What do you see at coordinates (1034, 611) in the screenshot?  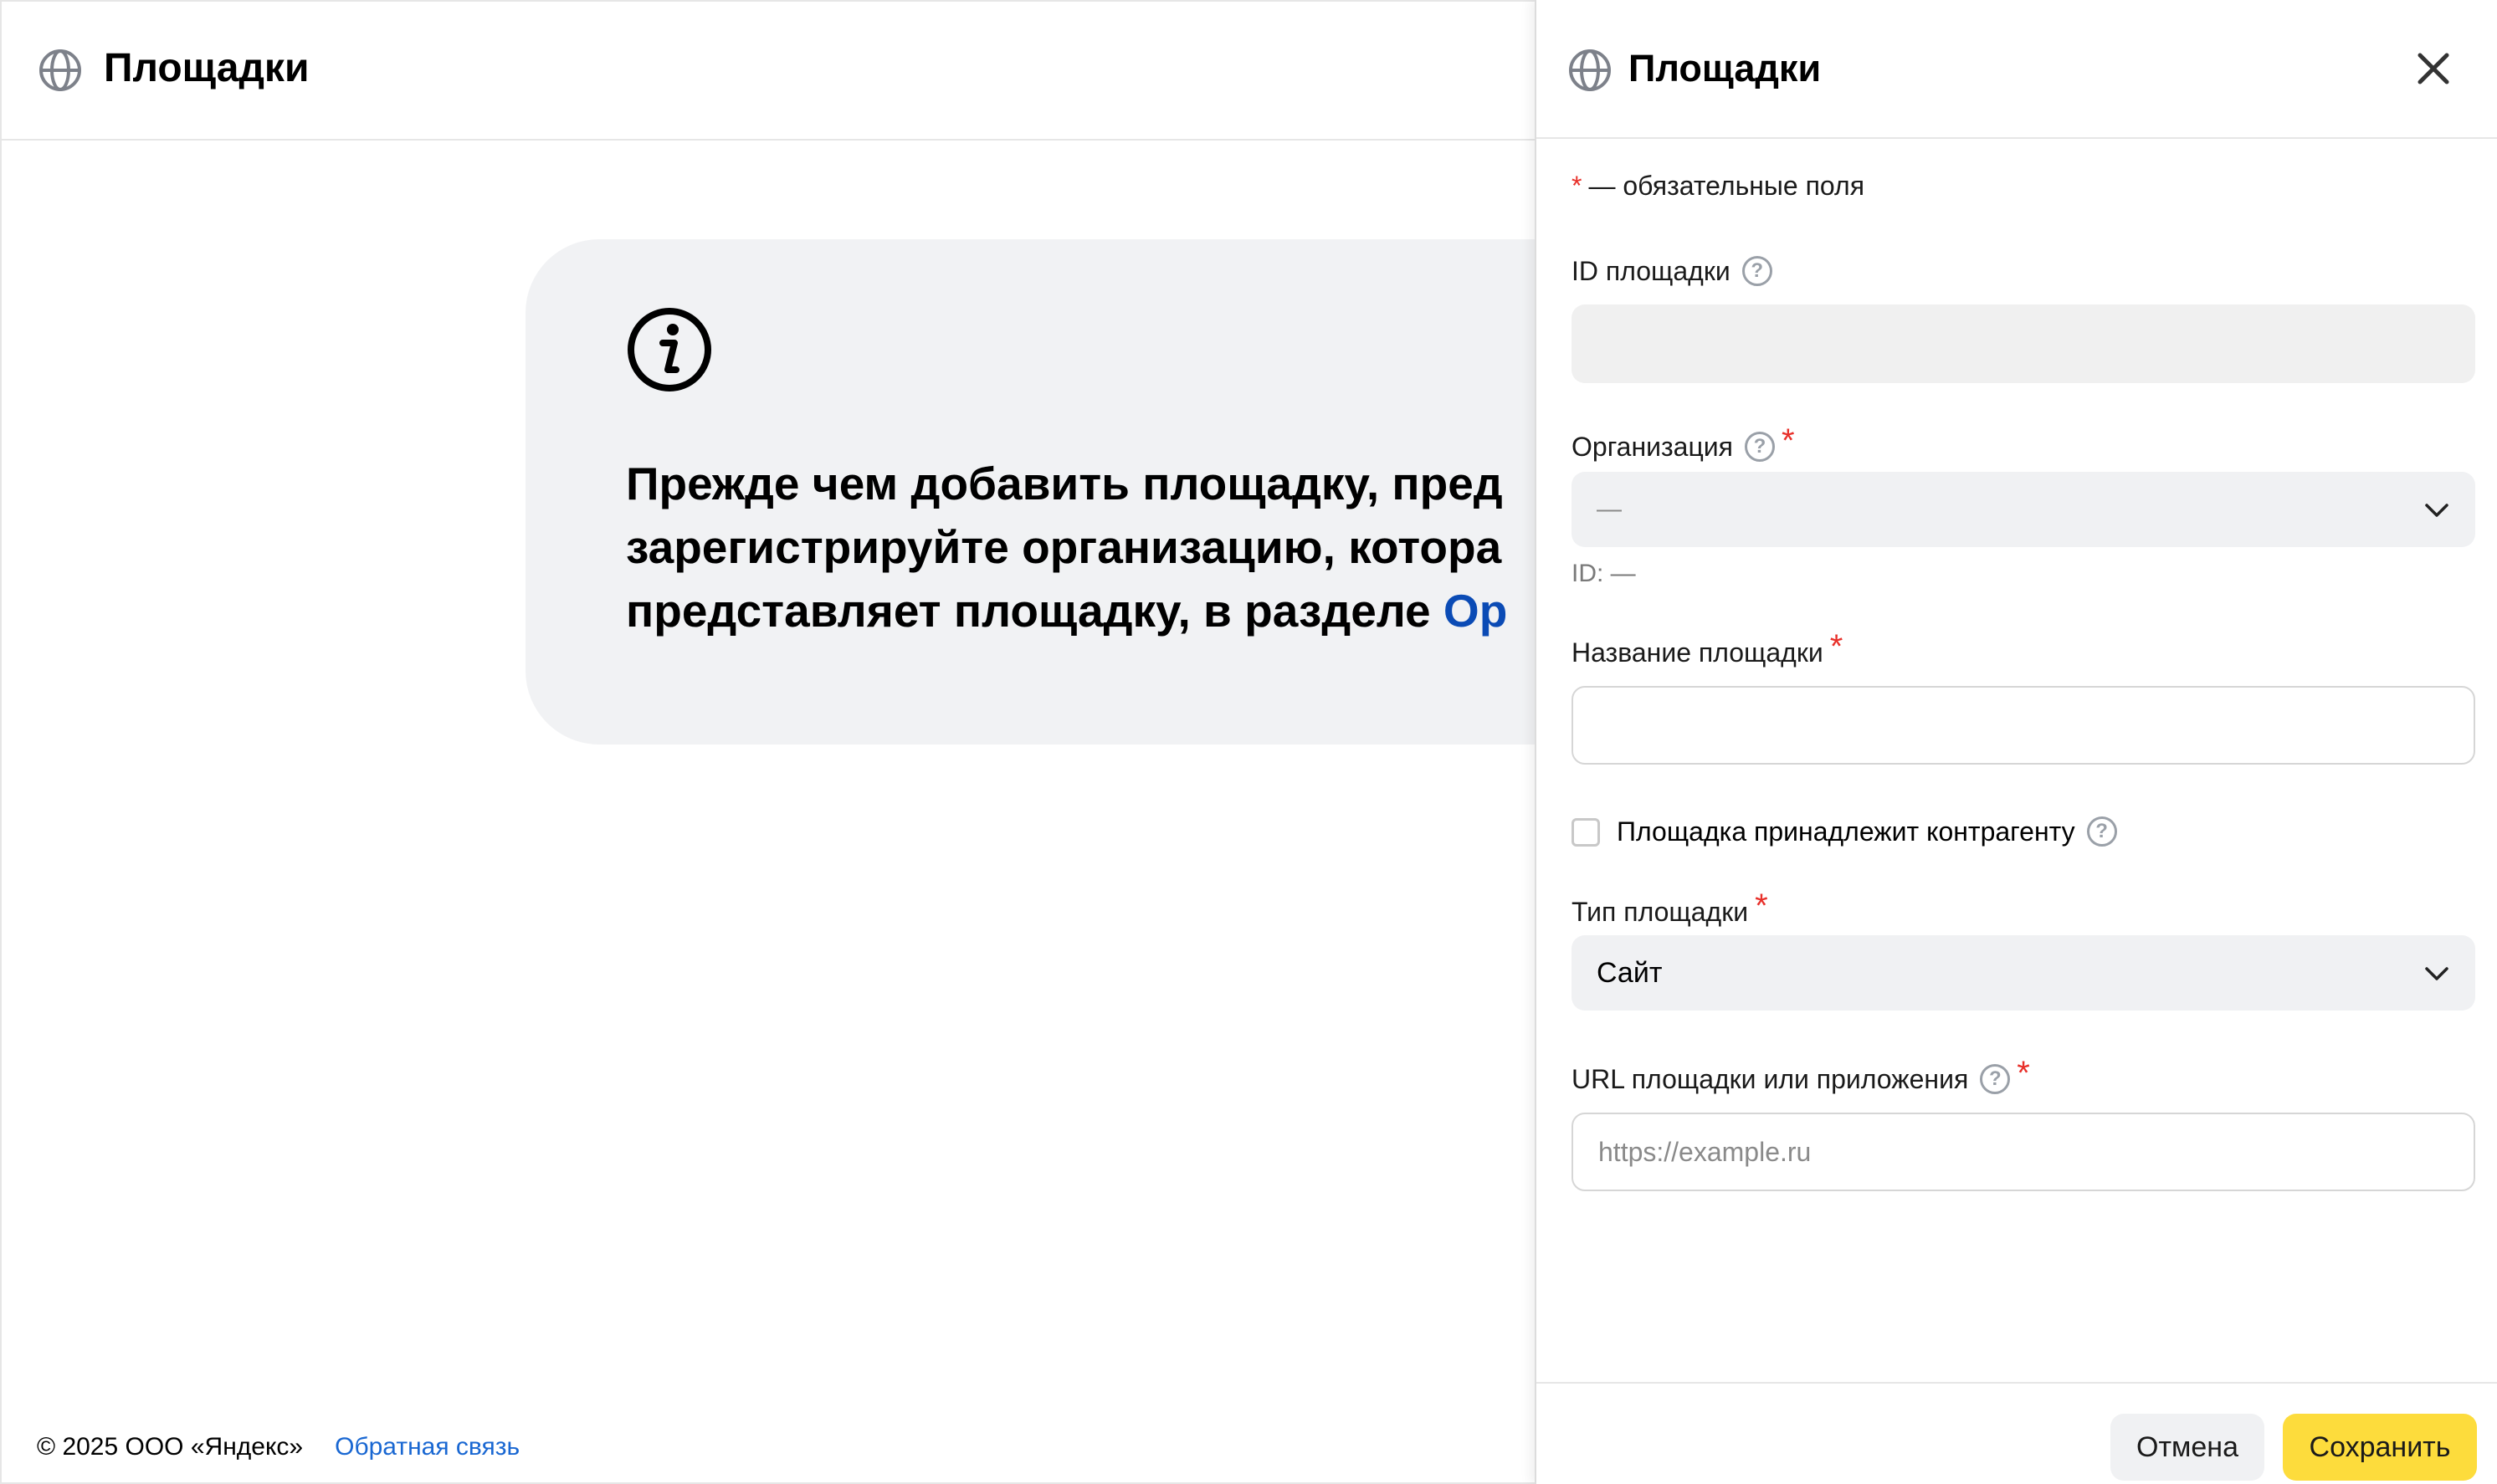 I see `info-line-3-text: представляет площадку, в разделе` at bounding box center [1034, 611].